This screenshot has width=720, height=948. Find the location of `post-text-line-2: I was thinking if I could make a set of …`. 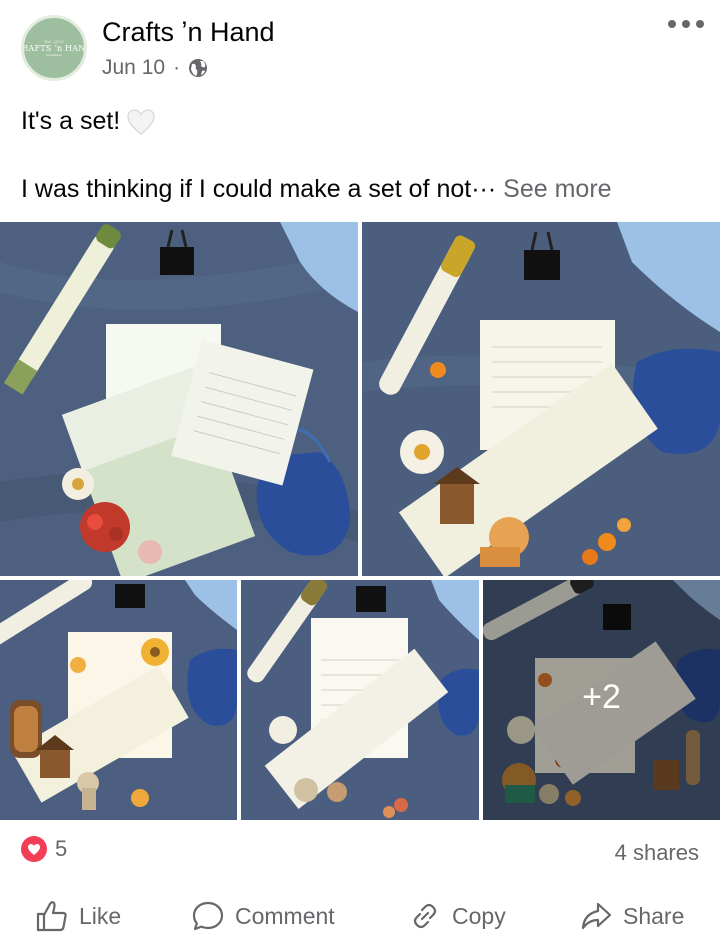

post-text-line-2: I was thinking if I could make a set of … is located at coordinates (316, 189).